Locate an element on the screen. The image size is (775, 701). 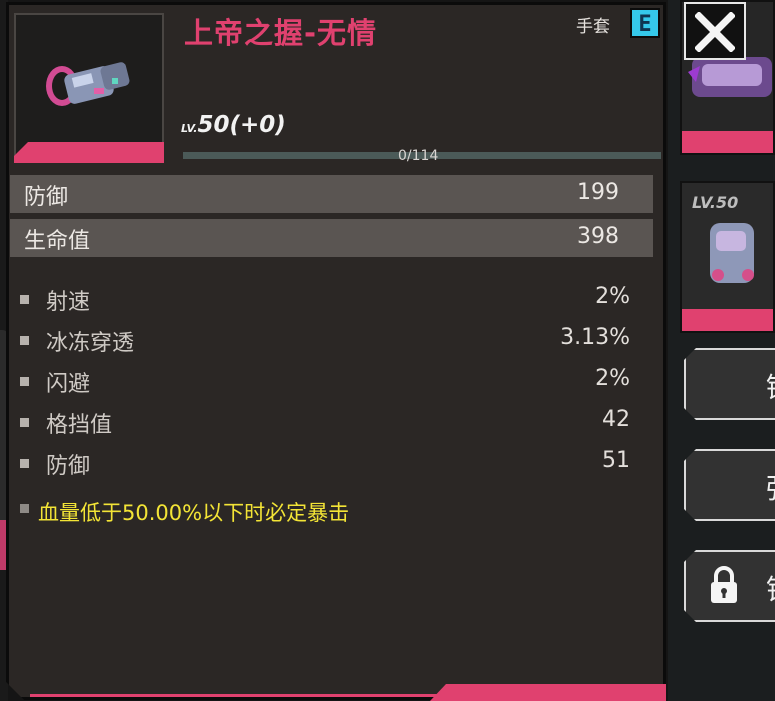
lock-button: 锁 is located at coordinates (729, 586).